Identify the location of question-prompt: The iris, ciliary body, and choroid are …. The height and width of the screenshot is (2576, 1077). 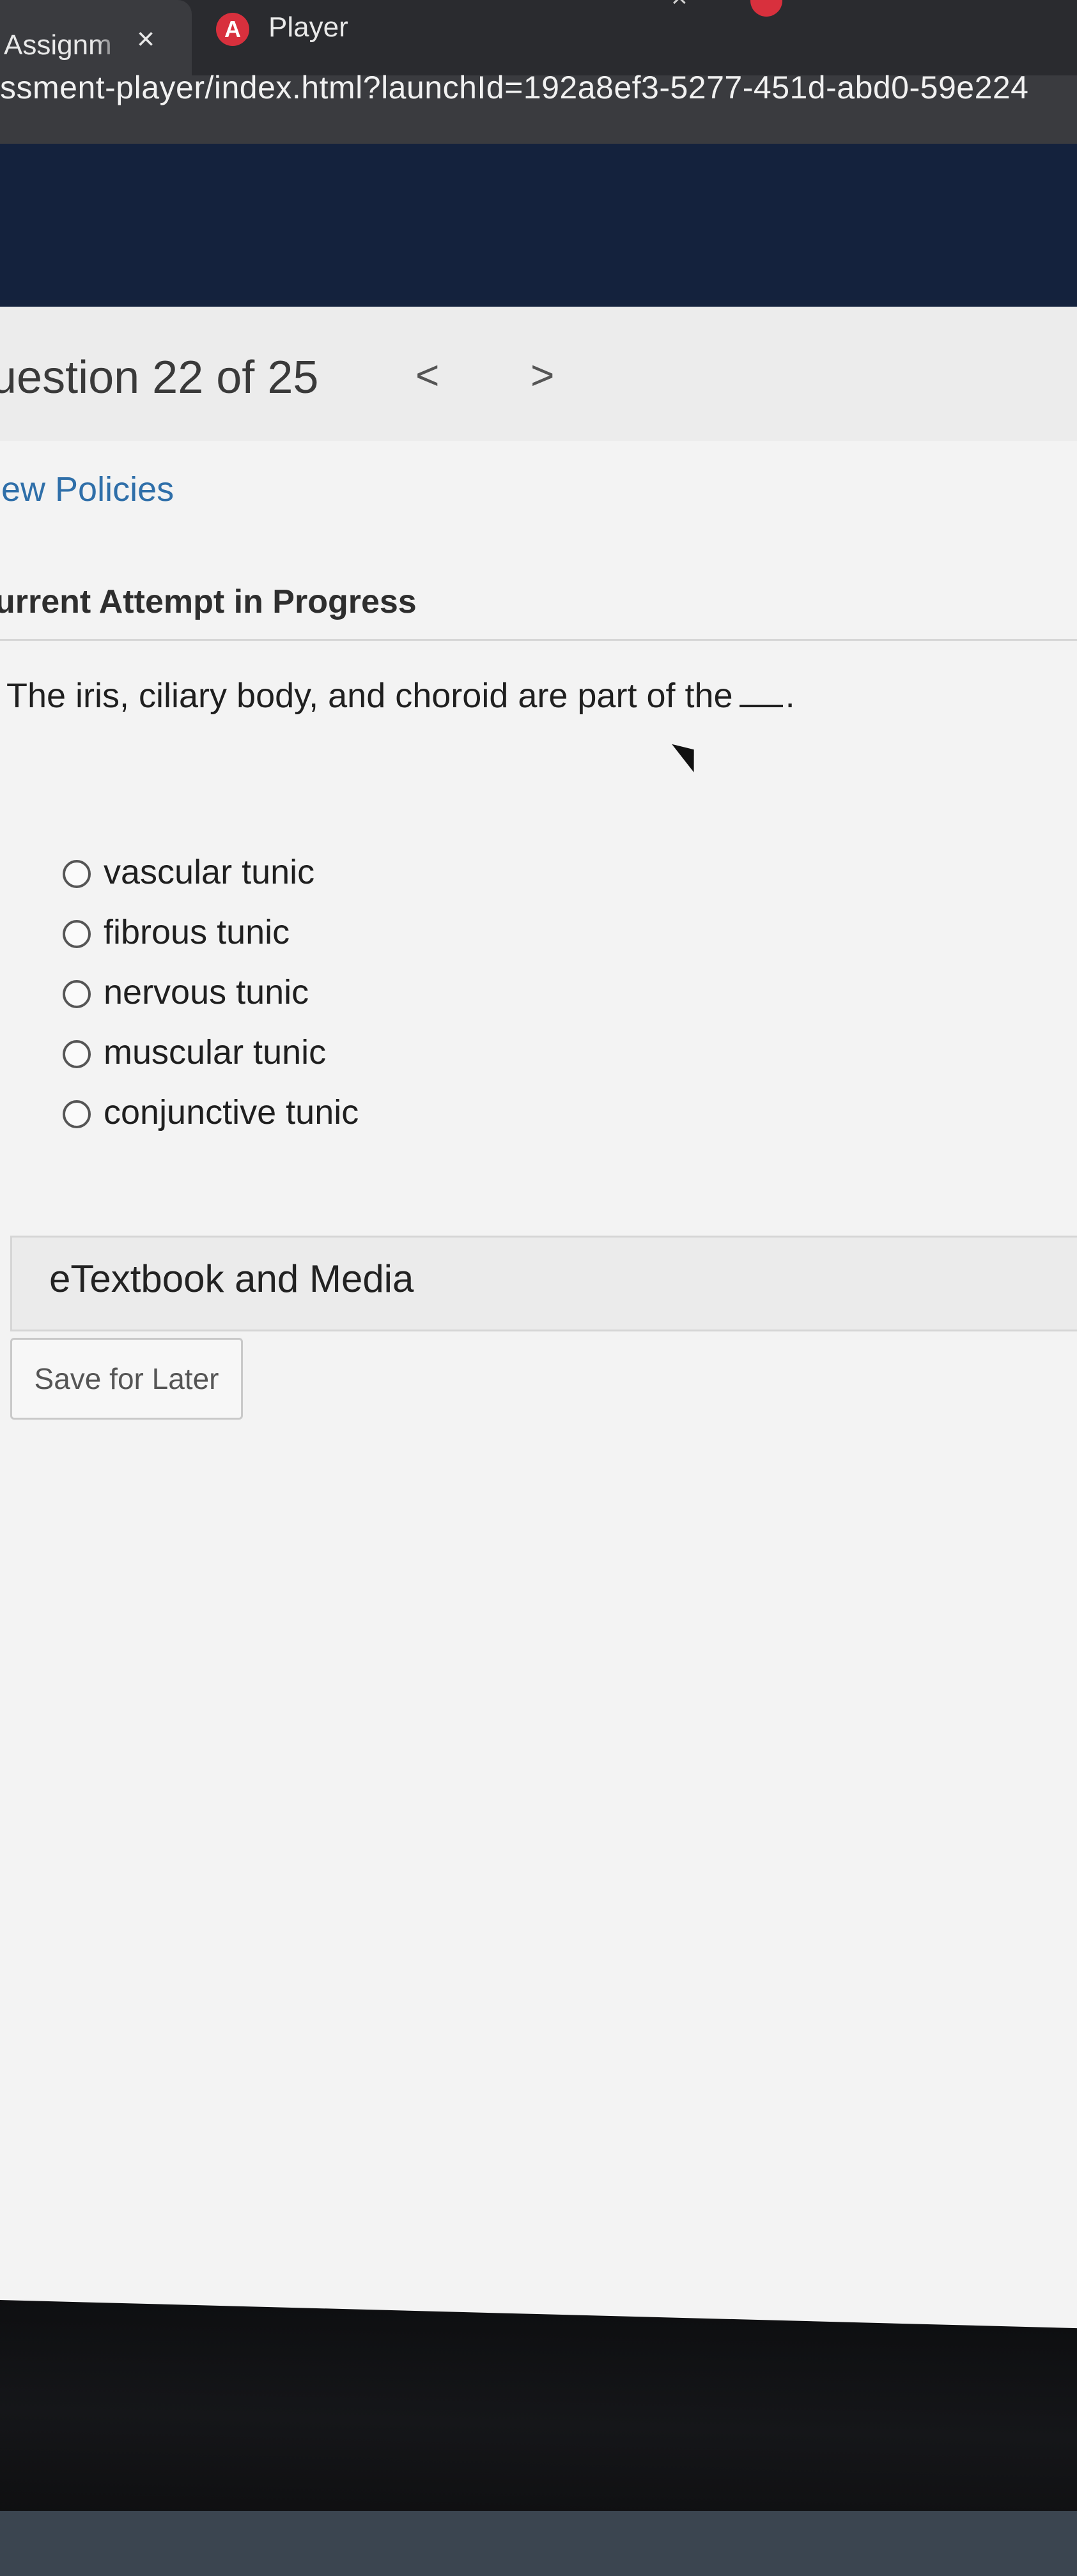
(400, 696).